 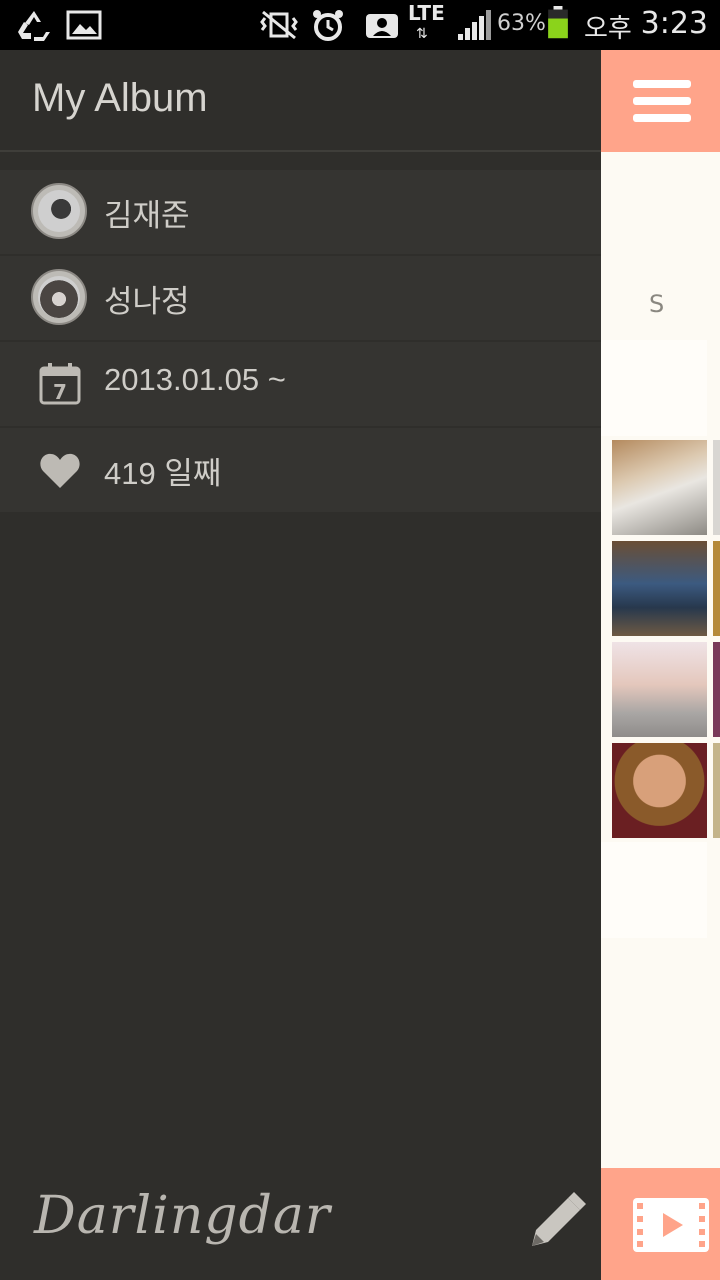 I want to click on status-bar: LTE ⇅ 63% 오후 3:23, so click(x=360, y=25).